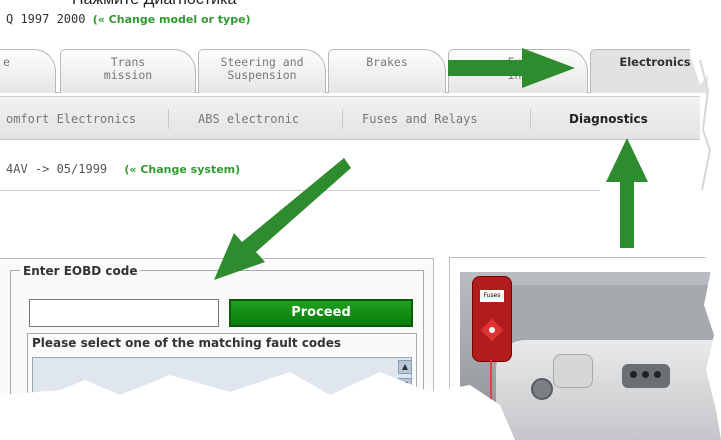 The height and width of the screenshot is (440, 721). I want to click on tab-exterior-interior: Ext Int, so click(518, 71).